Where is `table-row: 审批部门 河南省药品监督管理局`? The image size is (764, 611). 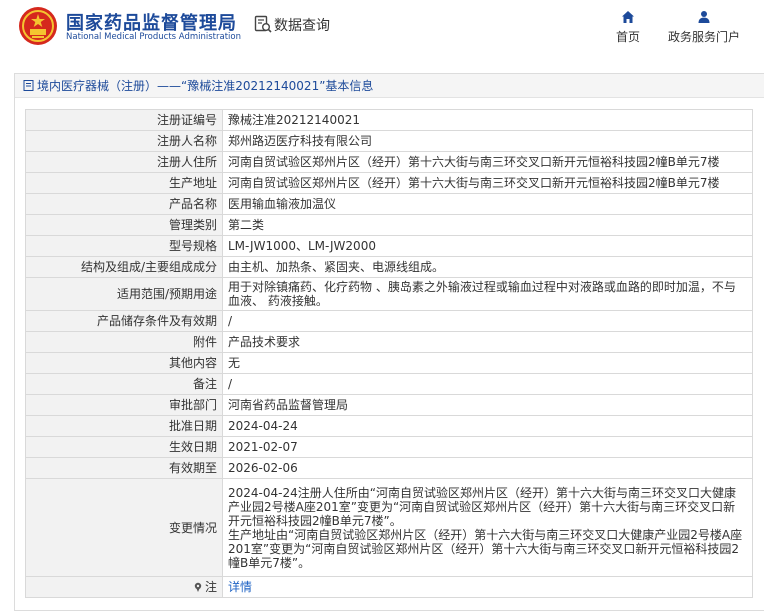 table-row: 审批部门 河南省药品监督管理局 is located at coordinates (389, 405).